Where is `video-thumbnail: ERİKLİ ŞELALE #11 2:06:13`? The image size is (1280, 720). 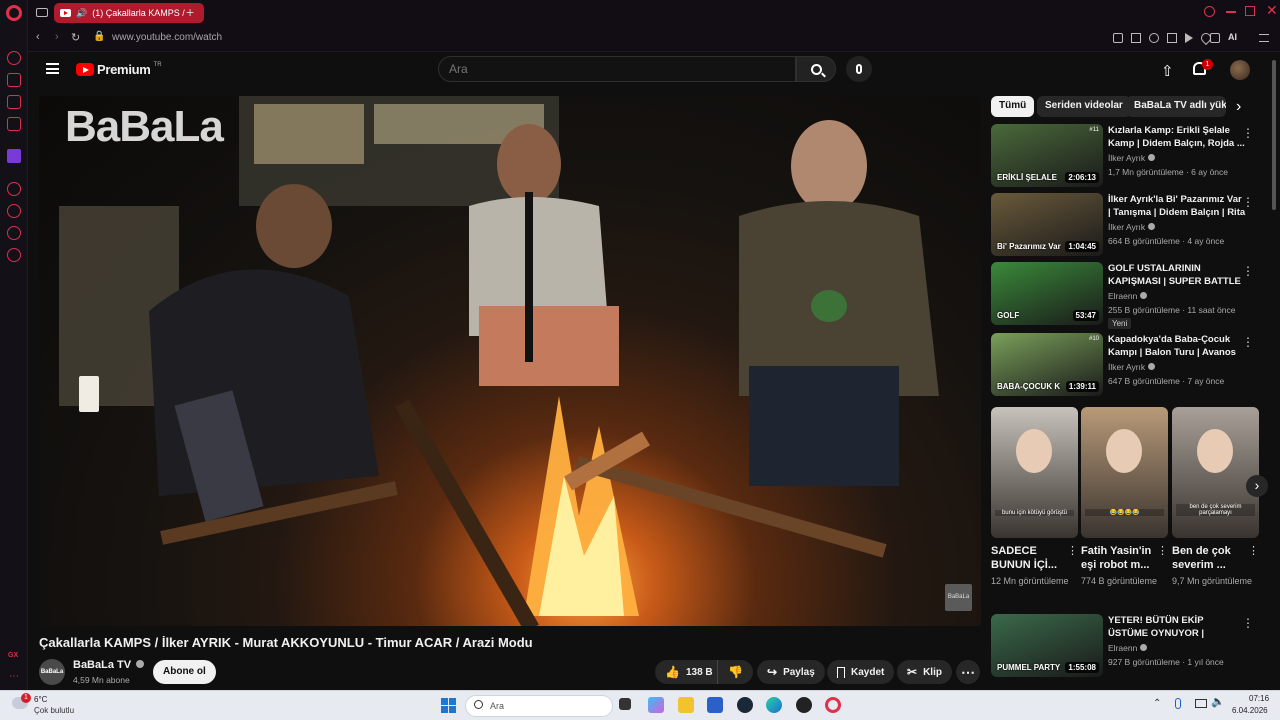 video-thumbnail: ERİKLİ ŞELALE #11 2:06:13 is located at coordinates (1047, 155).